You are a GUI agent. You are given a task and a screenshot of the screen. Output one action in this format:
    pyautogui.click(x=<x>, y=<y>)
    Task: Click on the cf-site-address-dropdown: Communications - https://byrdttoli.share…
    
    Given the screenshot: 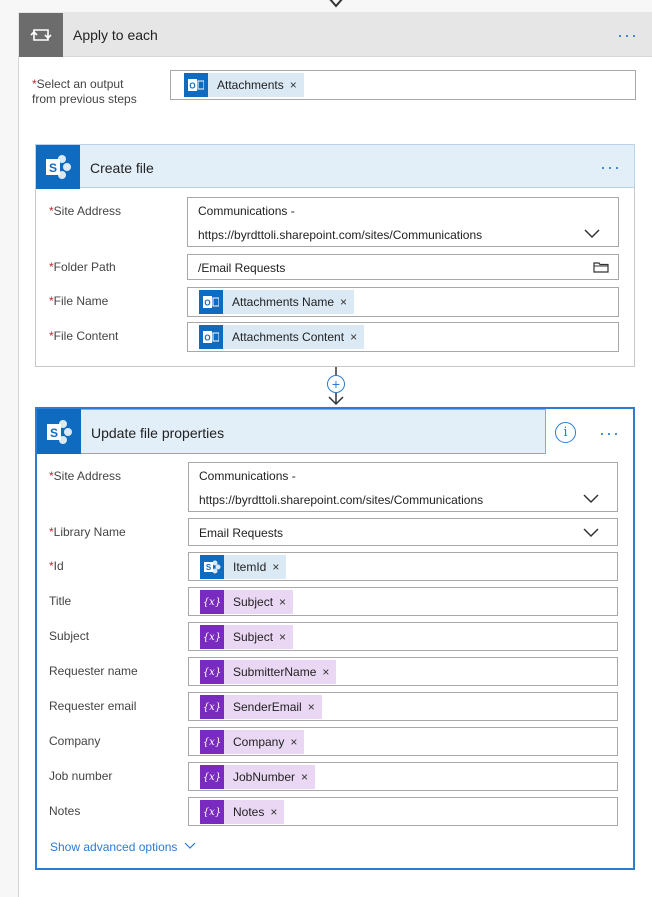 What is the action you would take?
    pyautogui.click(x=403, y=222)
    